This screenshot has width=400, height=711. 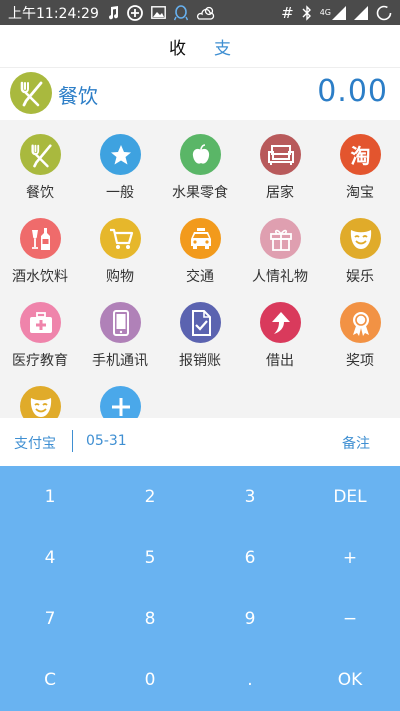 What do you see at coordinates (280, 322) in the screenshot?
I see `arrow-up-icon` at bounding box center [280, 322].